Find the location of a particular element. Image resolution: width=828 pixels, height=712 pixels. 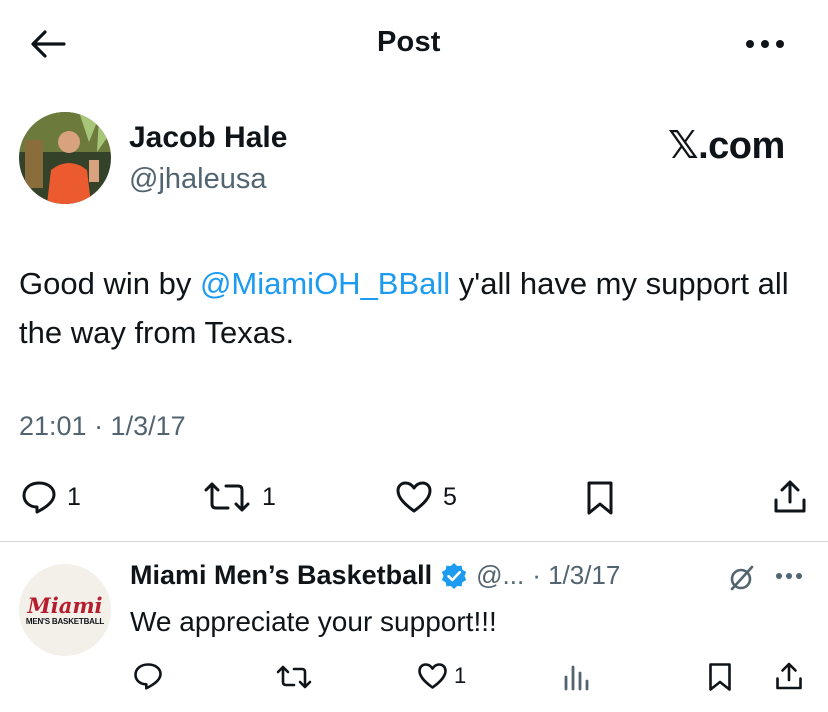

back-button is located at coordinates (48, 44).